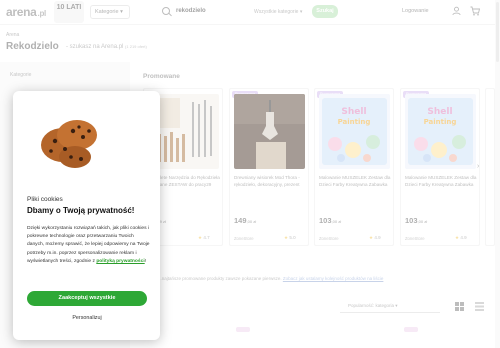 Image resolution: width=500 pixels, height=348 pixels. What do you see at coordinates (87, 298) in the screenshot?
I see `accept-all-button: Zaakceptuj wszystkie` at bounding box center [87, 298].